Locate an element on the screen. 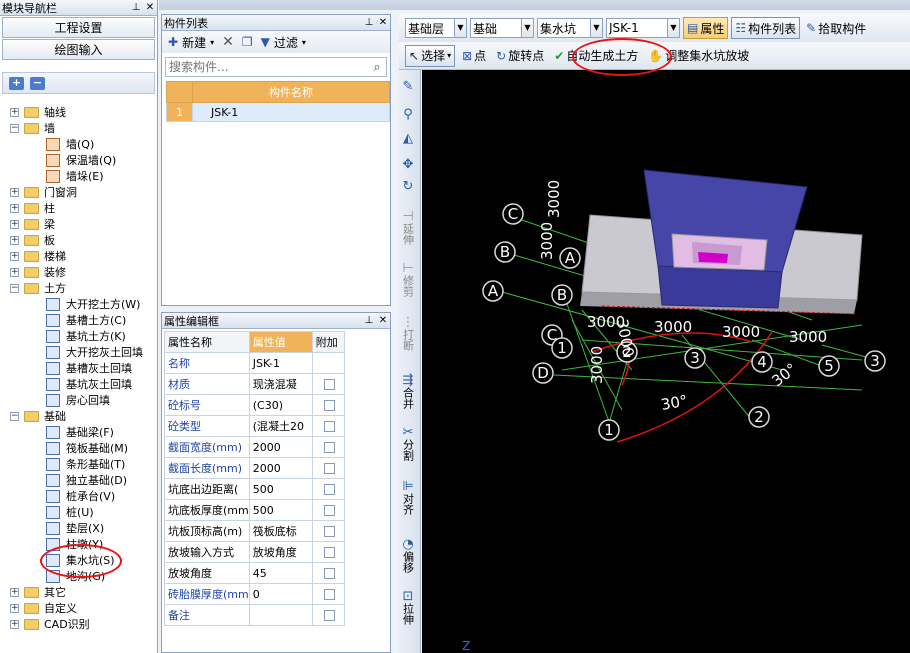 This screenshot has width=910, height=653. tree-item: − 基础 is located at coordinates (78, 416).